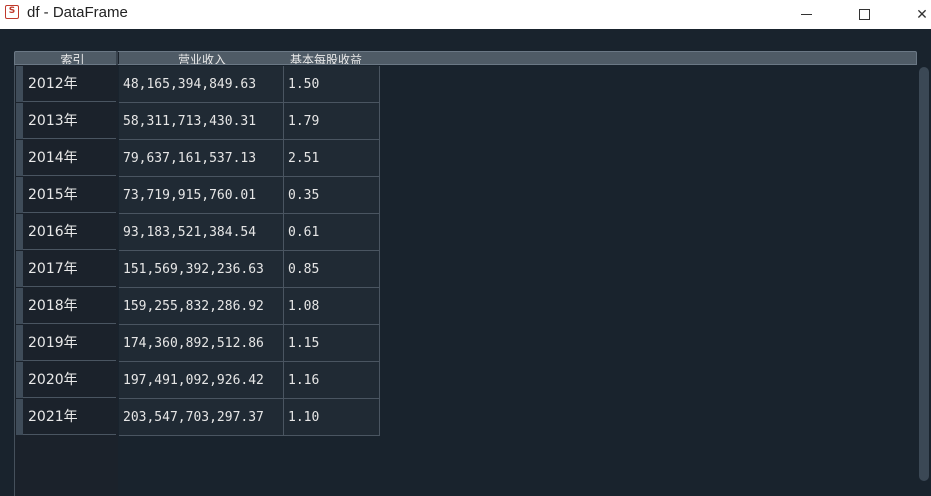 The image size is (931, 496). I want to click on index-row: 2012年, so click(66, 84).